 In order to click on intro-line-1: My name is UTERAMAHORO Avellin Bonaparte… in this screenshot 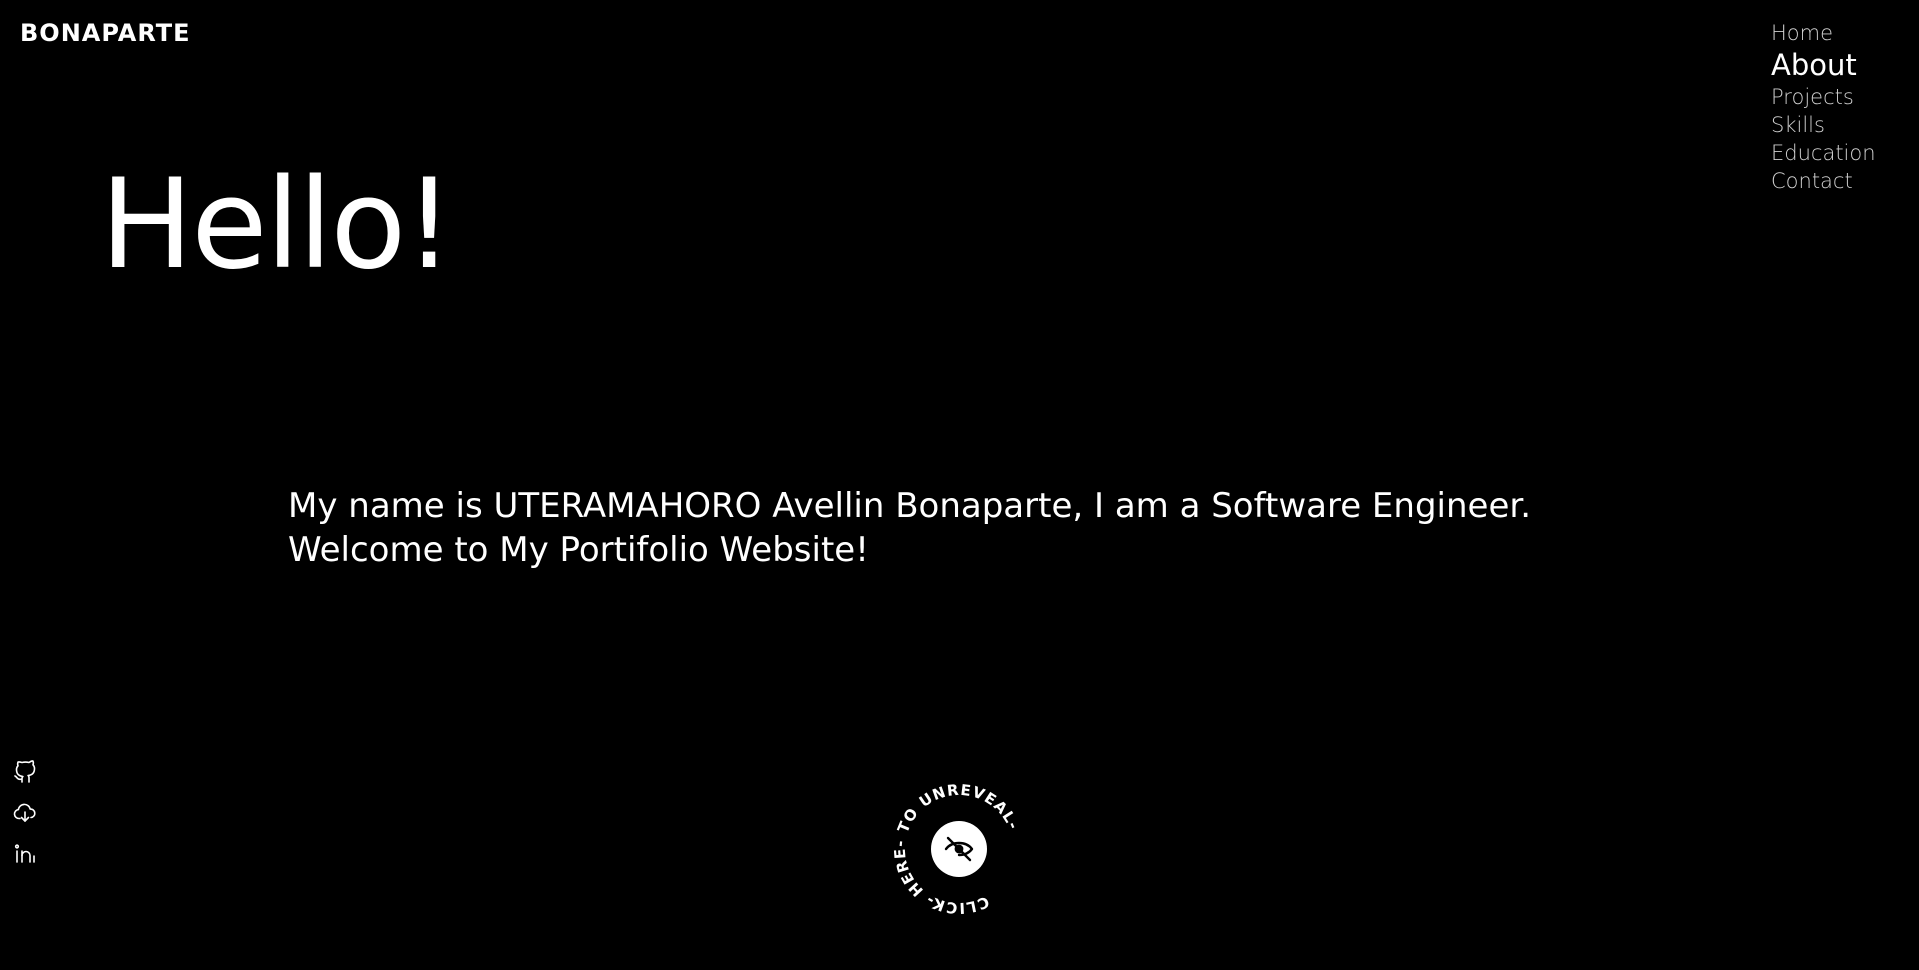, I will do `click(910, 506)`.